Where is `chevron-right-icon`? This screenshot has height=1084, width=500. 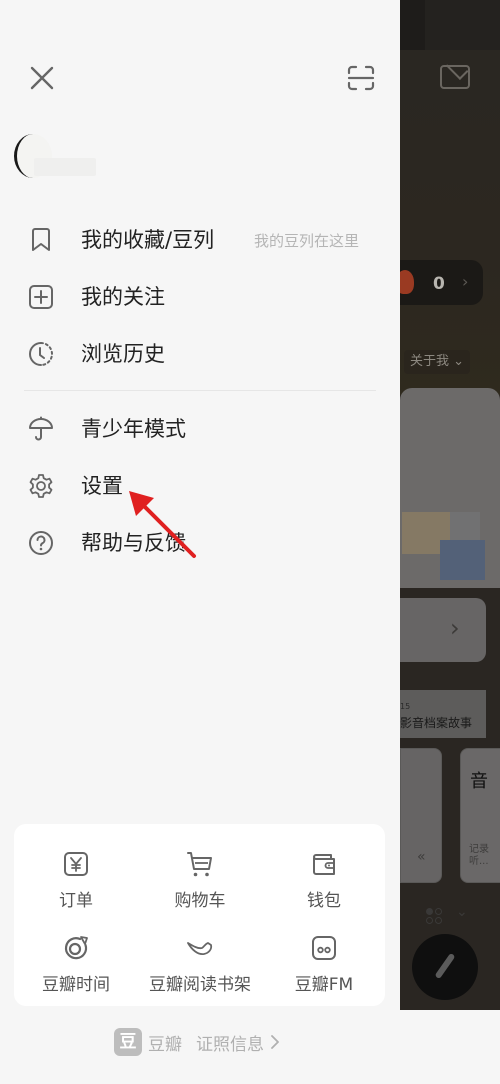
chevron-right-icon is located at coordinates (275, 1042).